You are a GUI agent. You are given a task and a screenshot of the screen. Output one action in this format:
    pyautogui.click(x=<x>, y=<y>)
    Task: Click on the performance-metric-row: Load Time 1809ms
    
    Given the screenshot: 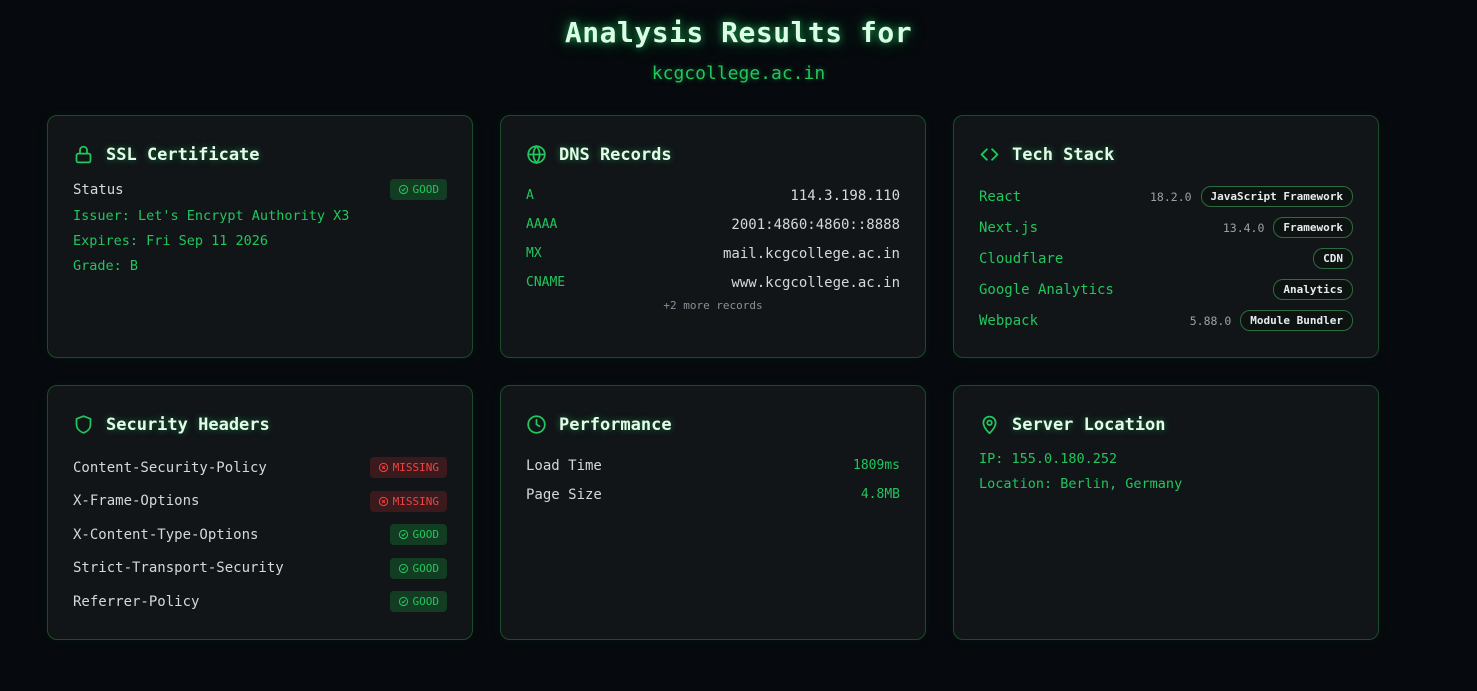 What is the action you would take?
    pyautogui.click(x=713, y=465)
    